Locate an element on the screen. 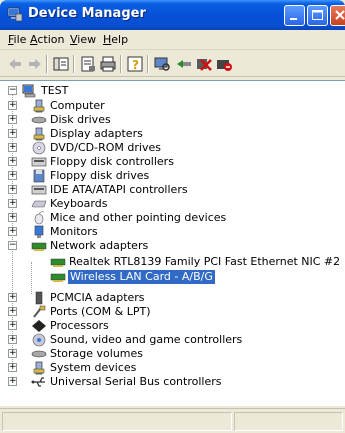 Image resolution: width=345 pixels, height=433 pixels. tree-line is located at coordinates (31, 278).